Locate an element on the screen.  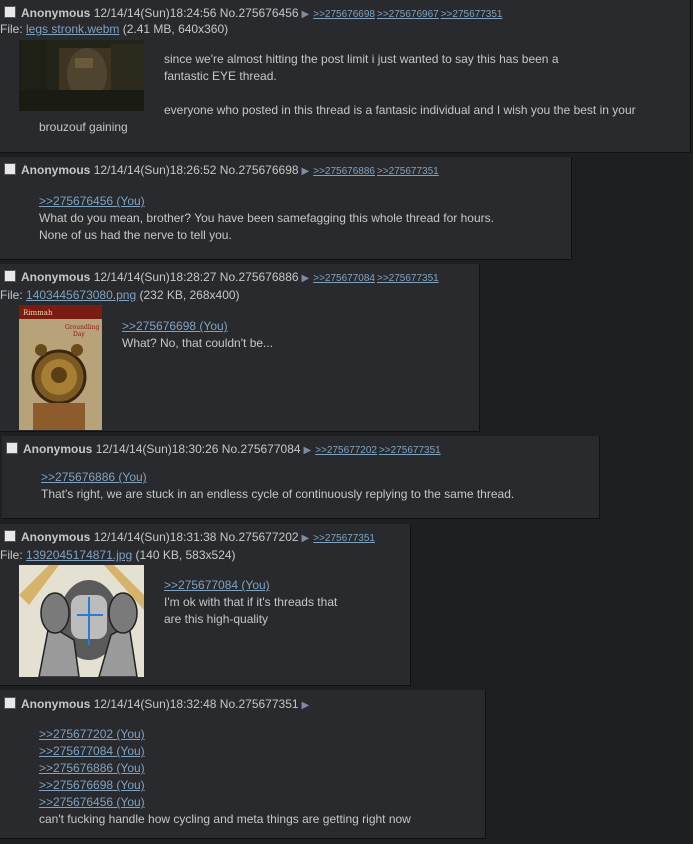
file-meta: (232 KB, 268x400) is located at coordinates (189, 295).